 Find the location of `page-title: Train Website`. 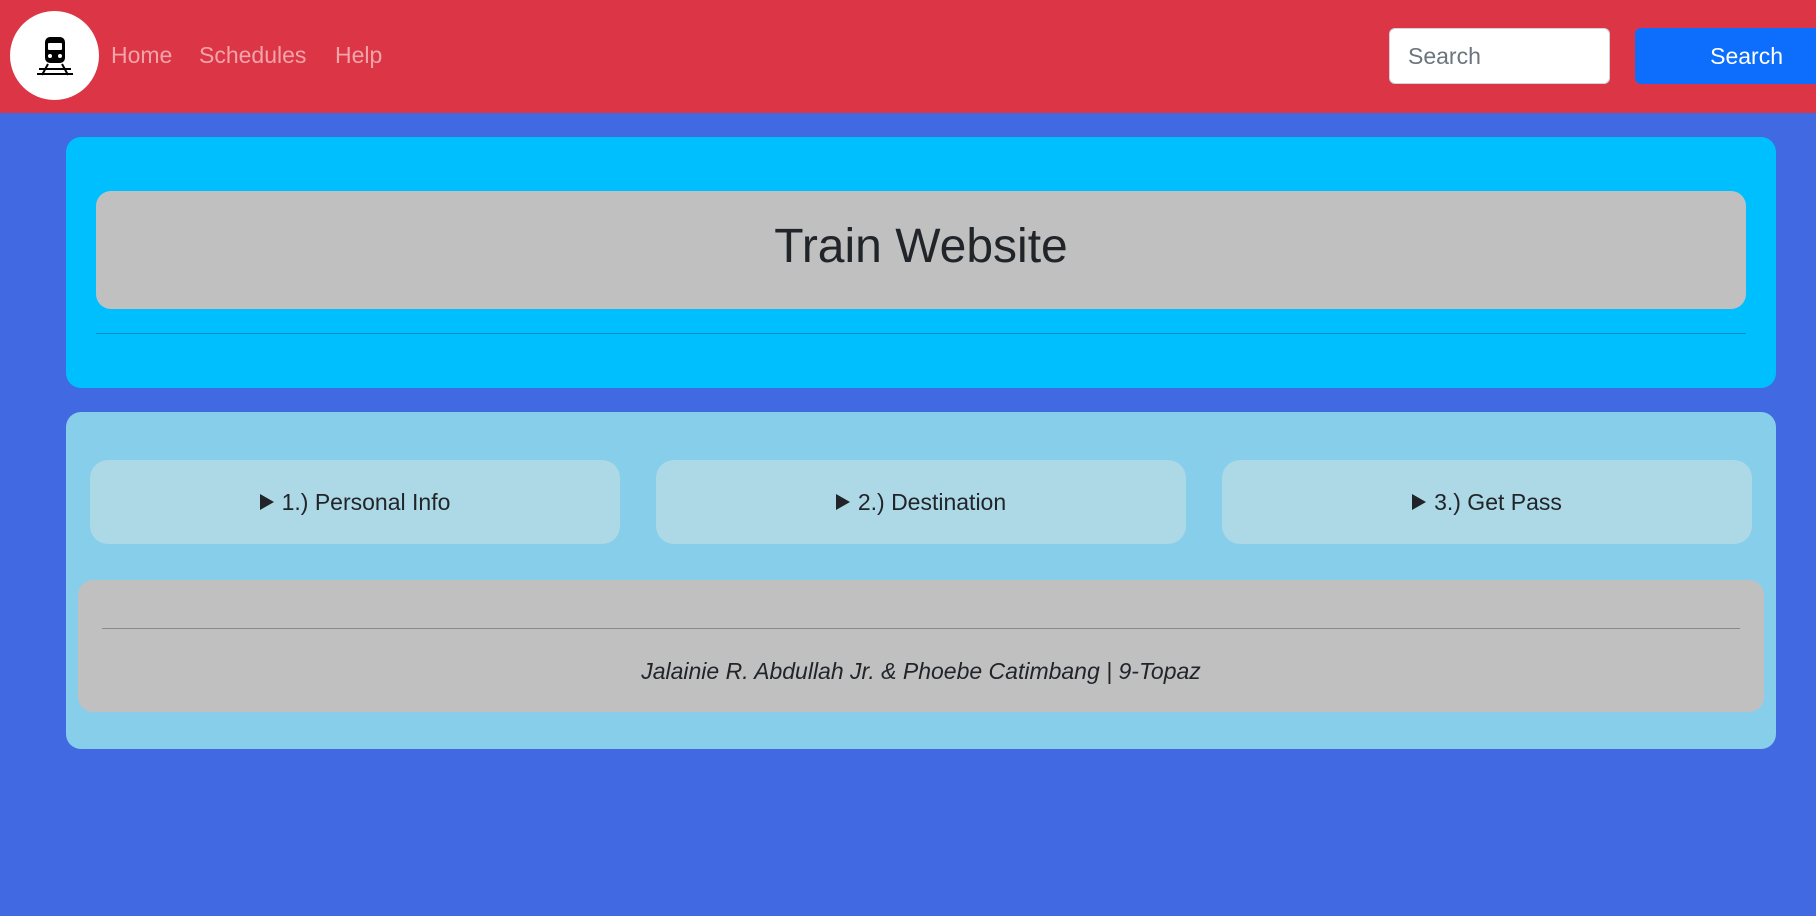

page-title: Train Website is located at coordinates (921, 246).